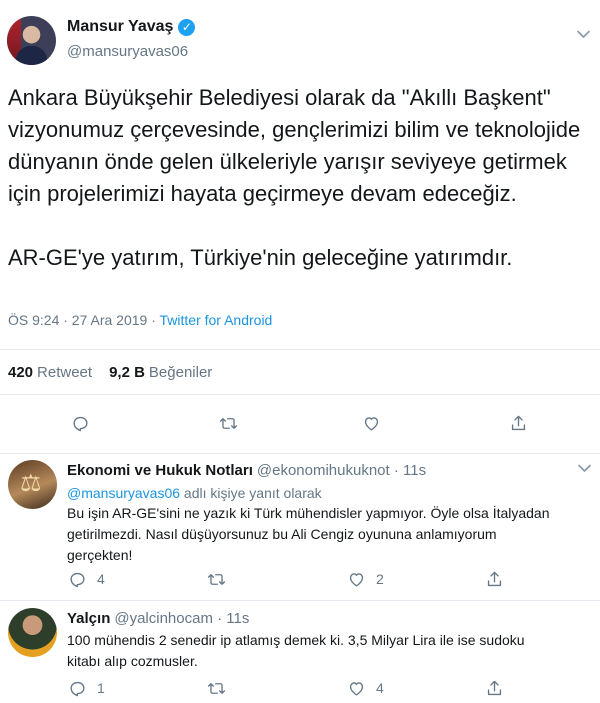 Image resolution: width=600 pixels, height=703 pixels. What do you see at coordinates (101, 579) in the screenshot?
I see `reply-count: 4` at bounding box center [101, 579].